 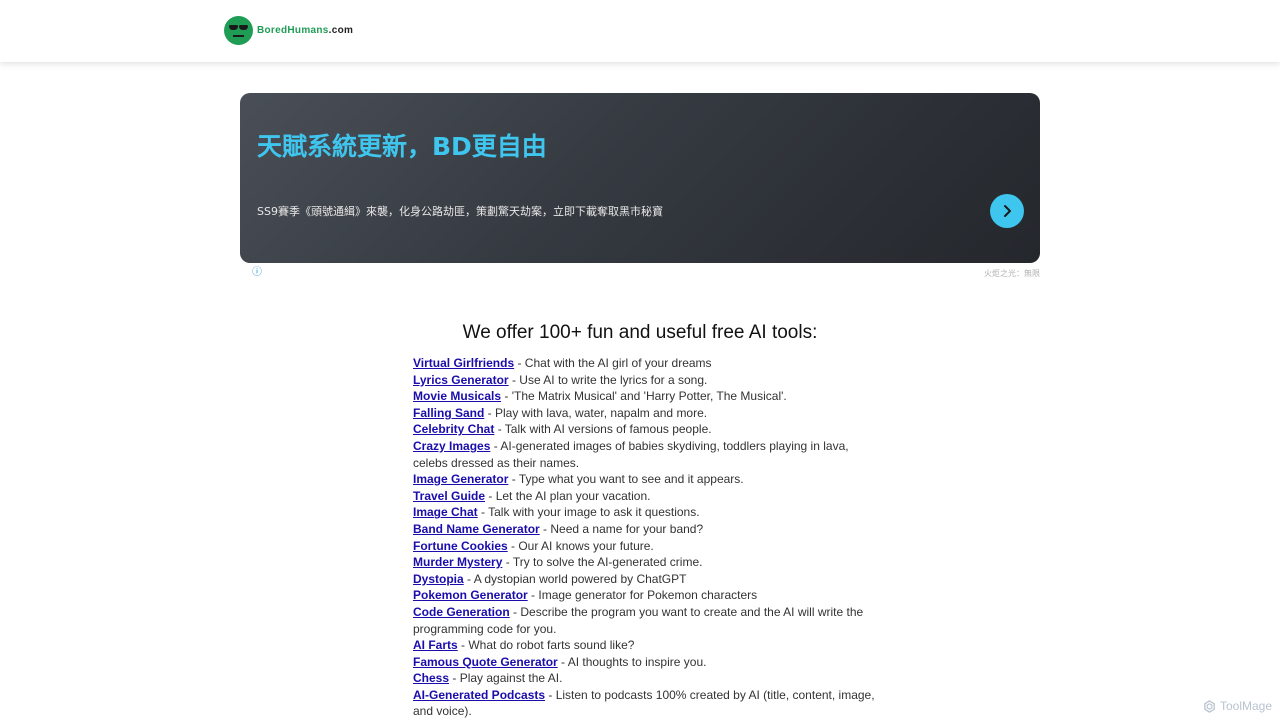 I want to click on tool-description: - Play against the AI., so click(x=506, y=678).